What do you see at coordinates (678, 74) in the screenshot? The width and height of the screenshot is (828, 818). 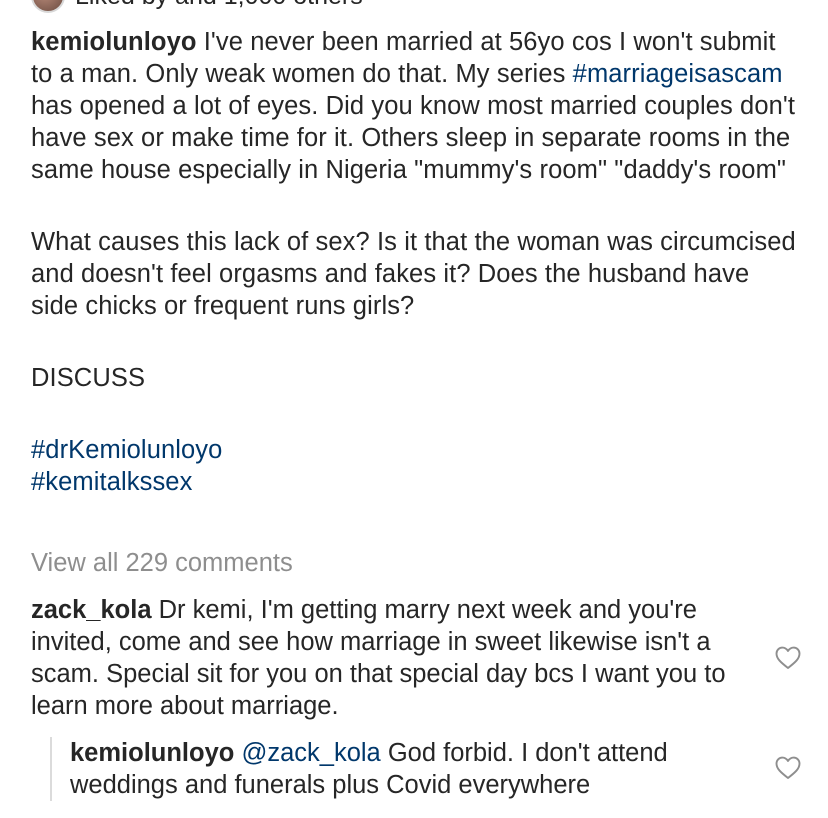 I see `hashtag-link: #marriageisascam` at bounding box center [678, 74].